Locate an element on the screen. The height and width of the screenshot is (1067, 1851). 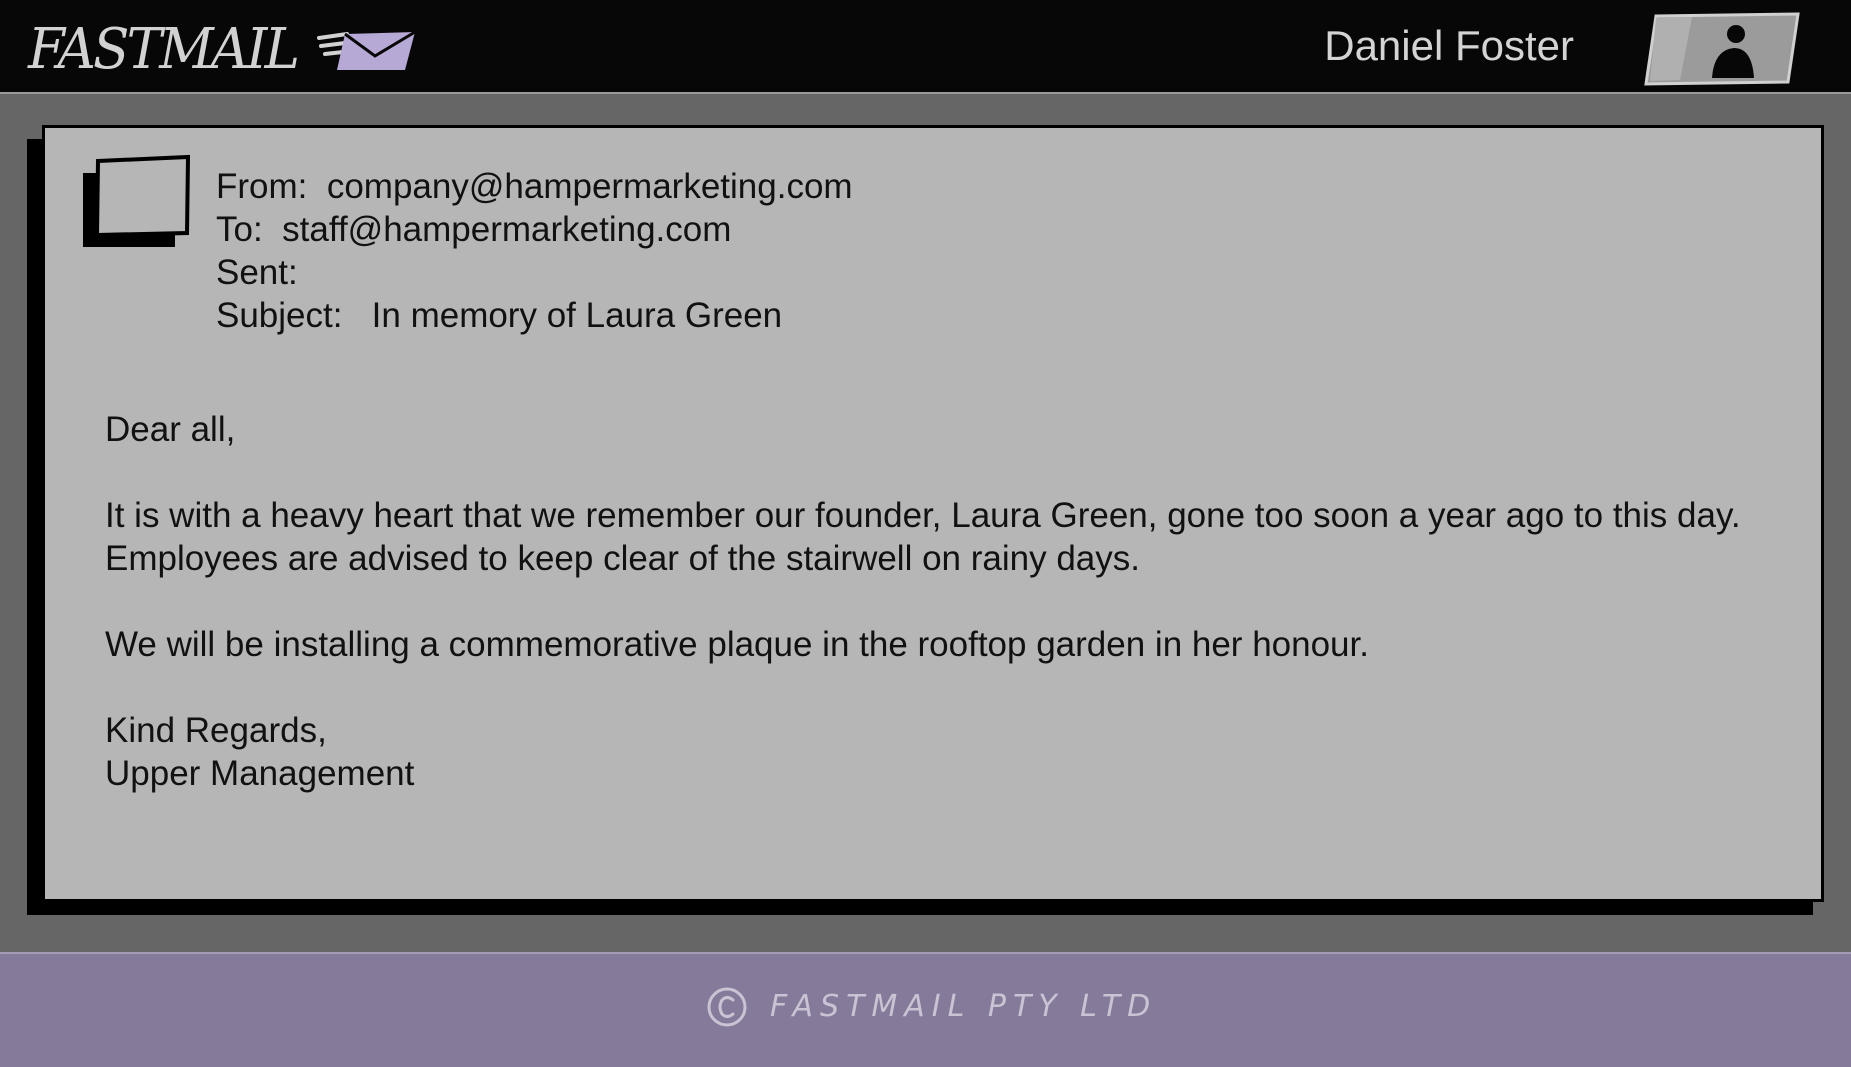
copyright-text: FASTMAIL PTY LTD is located at coordinates (964, 1006).